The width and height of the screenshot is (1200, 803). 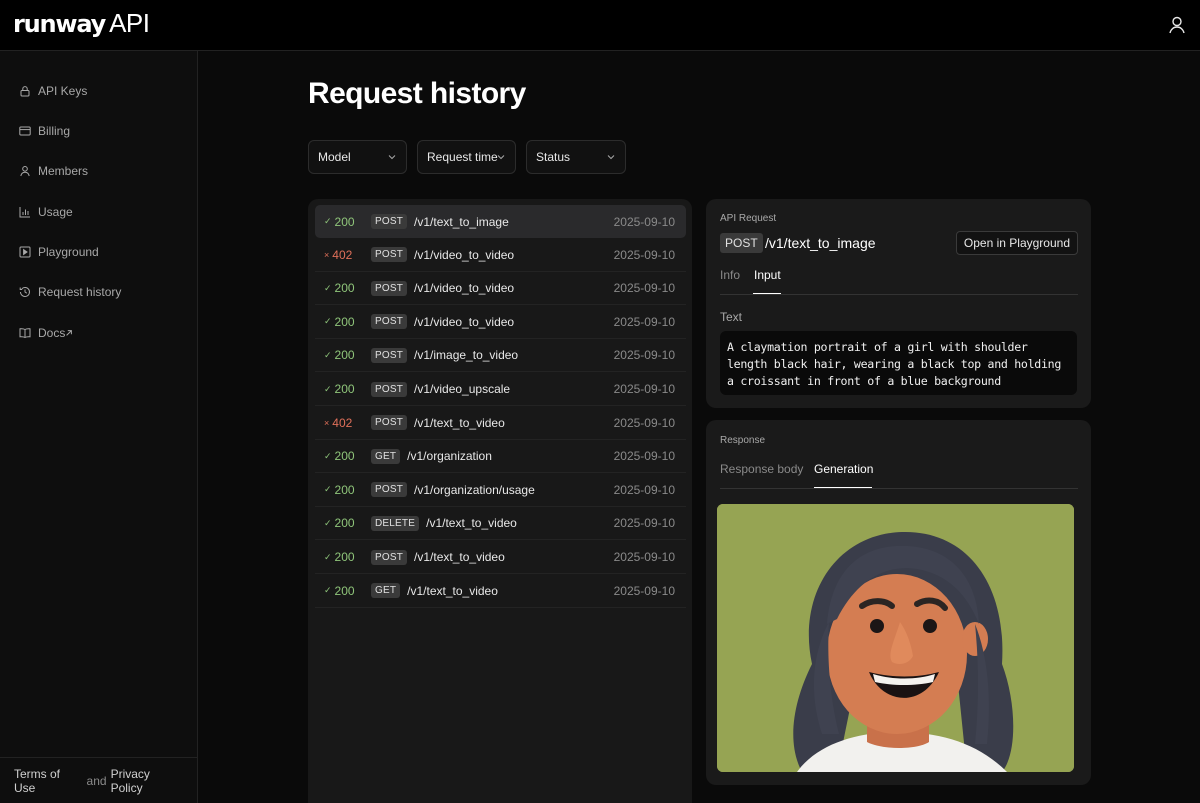 I want to click on tab-info: Info, so click(x=730, y=275).